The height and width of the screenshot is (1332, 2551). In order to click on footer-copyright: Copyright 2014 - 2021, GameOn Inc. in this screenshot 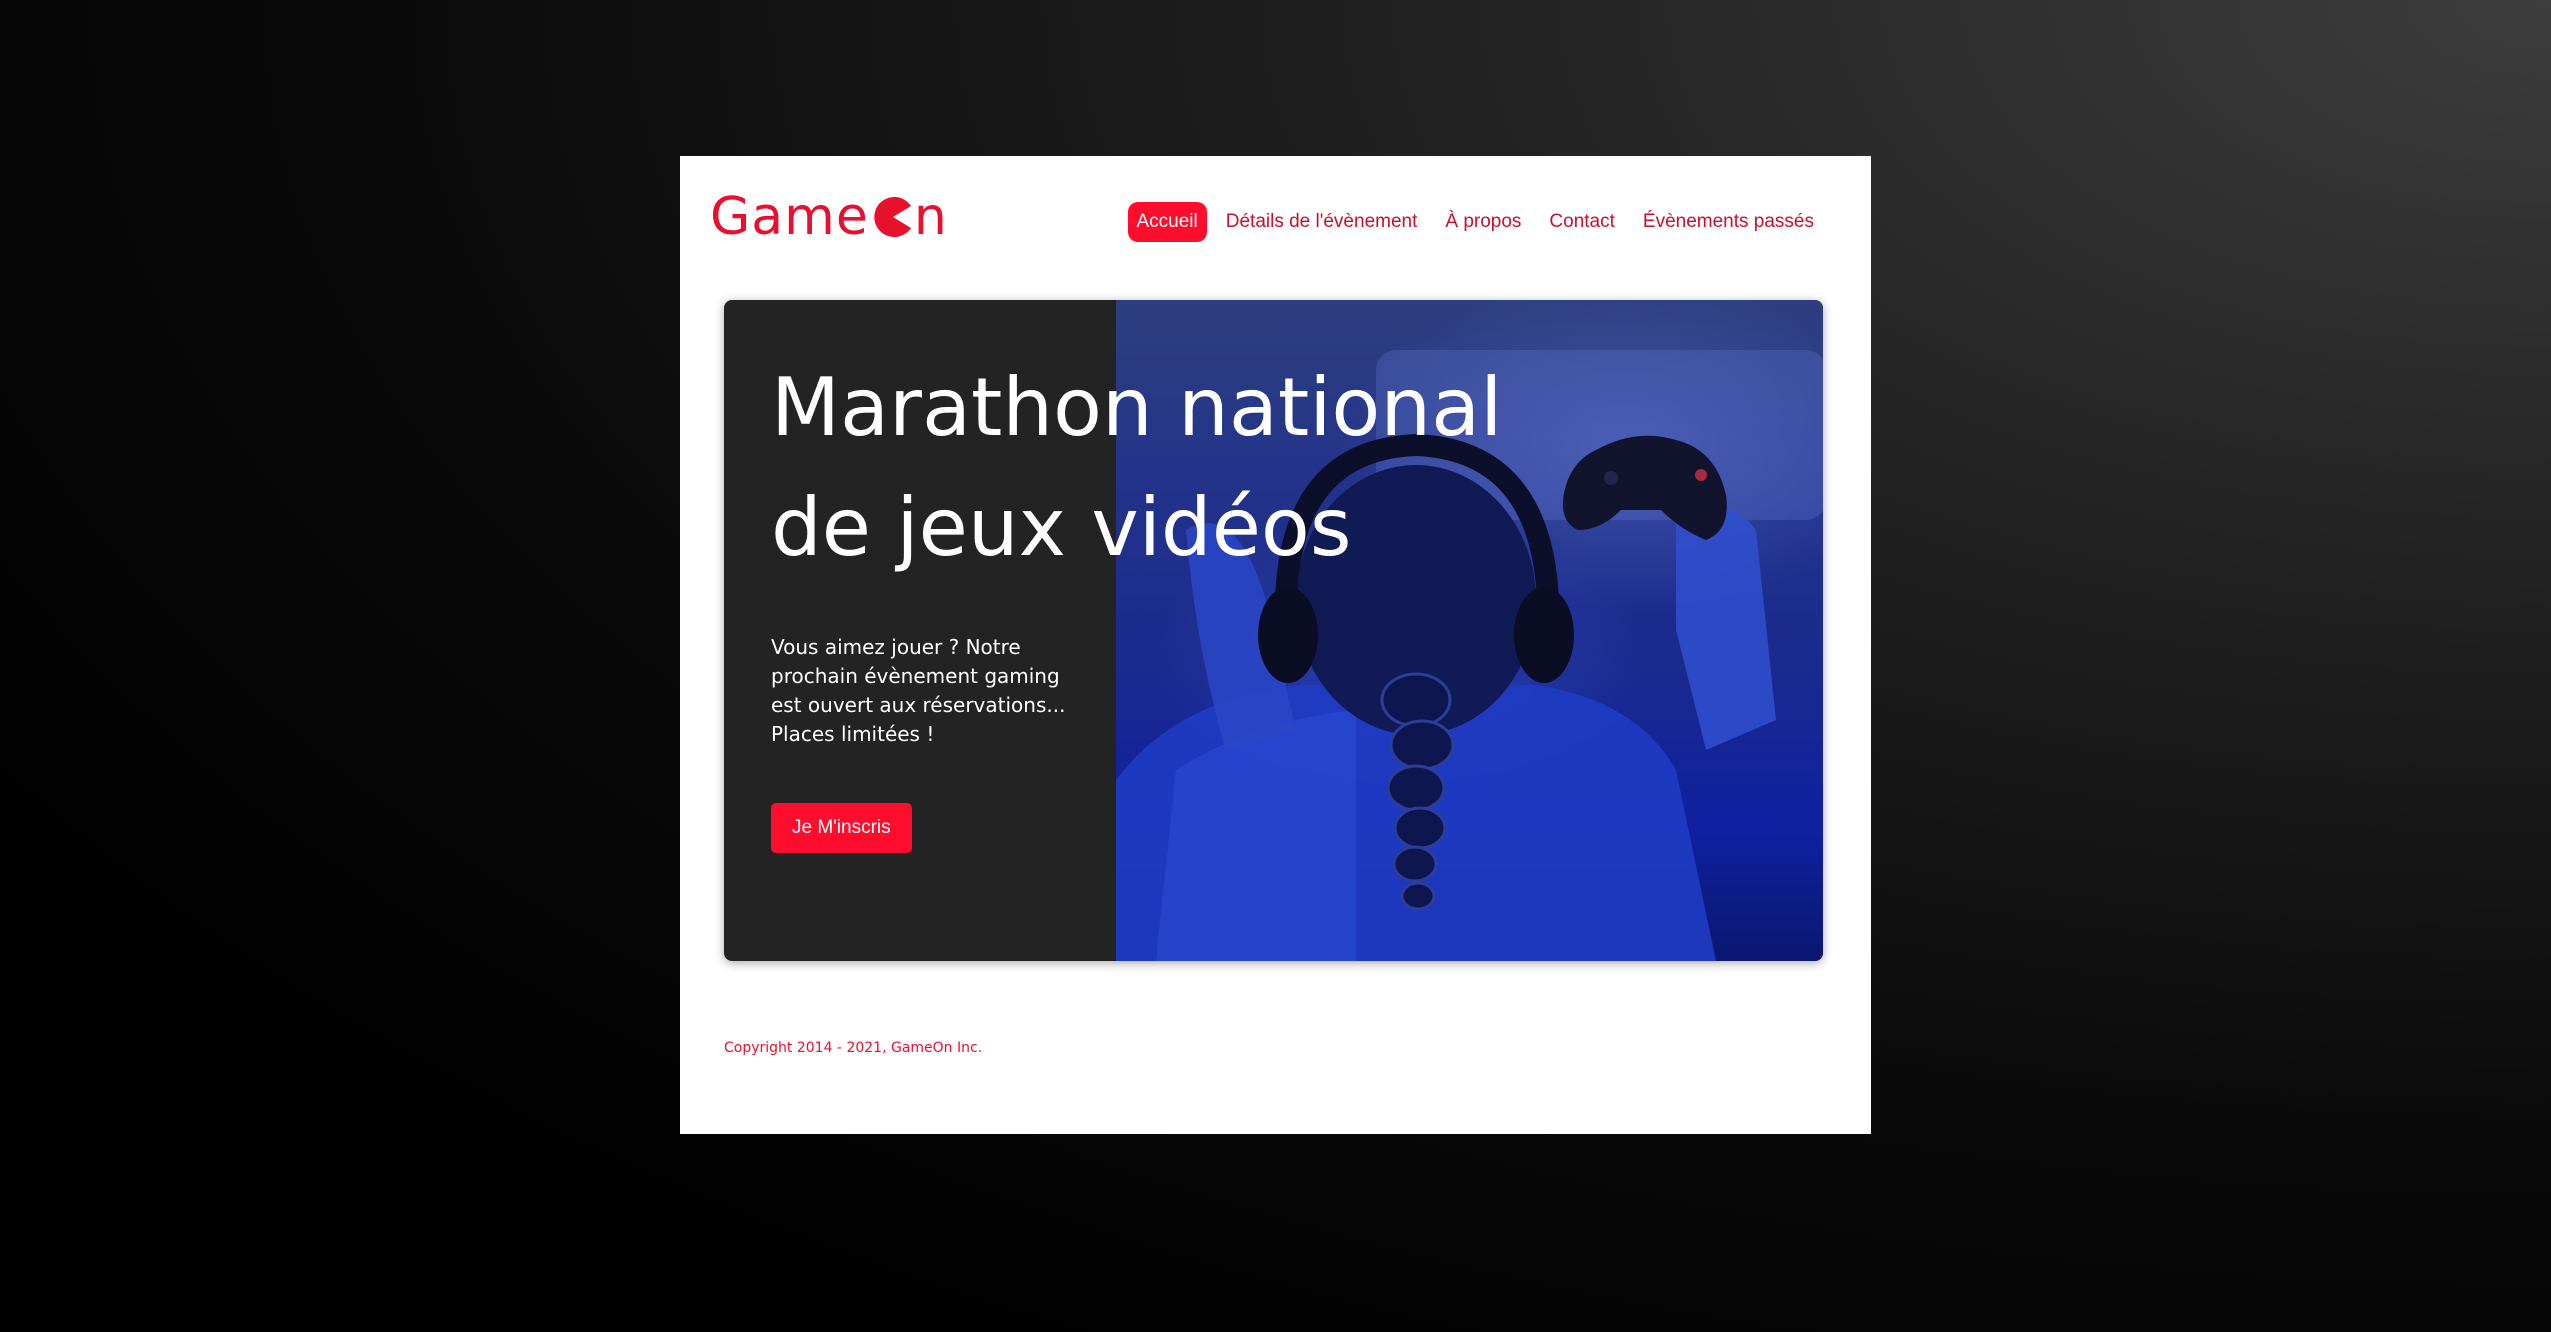, I will do `click(853, 1048)`.